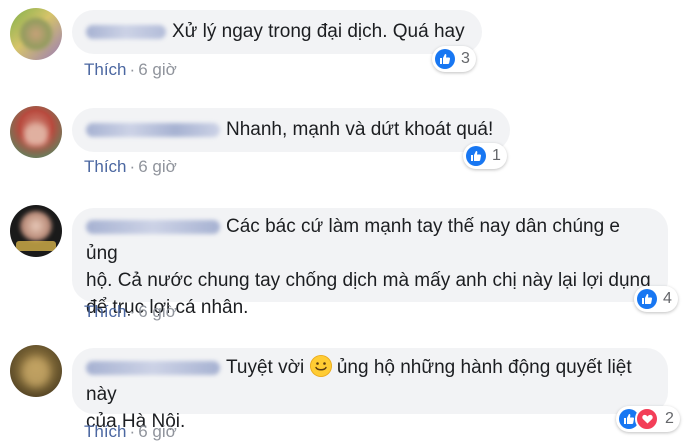  What do you see at coordinates (320, 366) in the screenshot?
I see `smile-emoji-icon` at bounding box center [320, 366].